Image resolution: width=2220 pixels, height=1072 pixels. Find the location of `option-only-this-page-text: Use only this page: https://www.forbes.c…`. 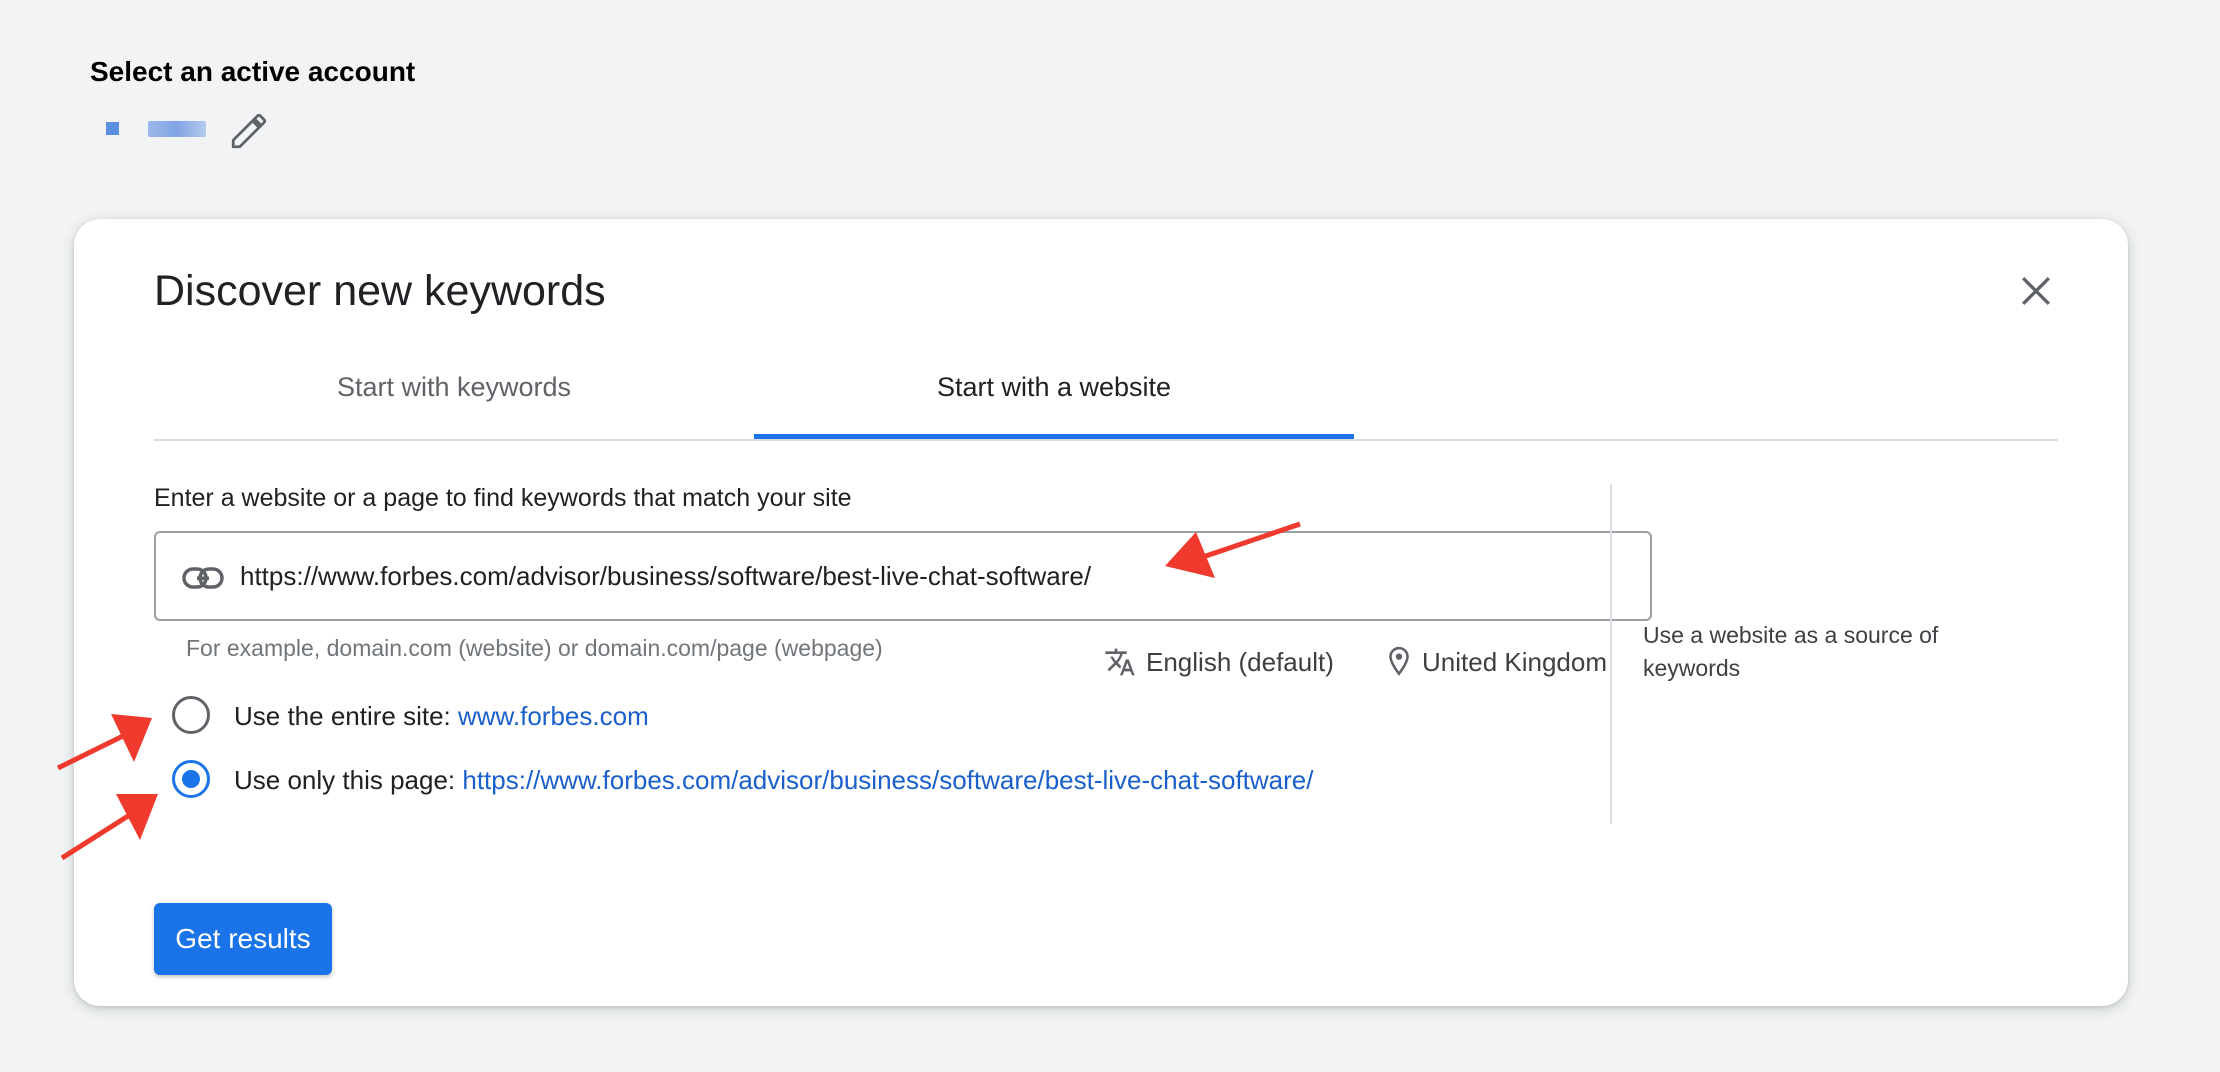

option-only-this-page-text: Use only this page: https://www.forbes.c… is located at coordinates (773, 780).